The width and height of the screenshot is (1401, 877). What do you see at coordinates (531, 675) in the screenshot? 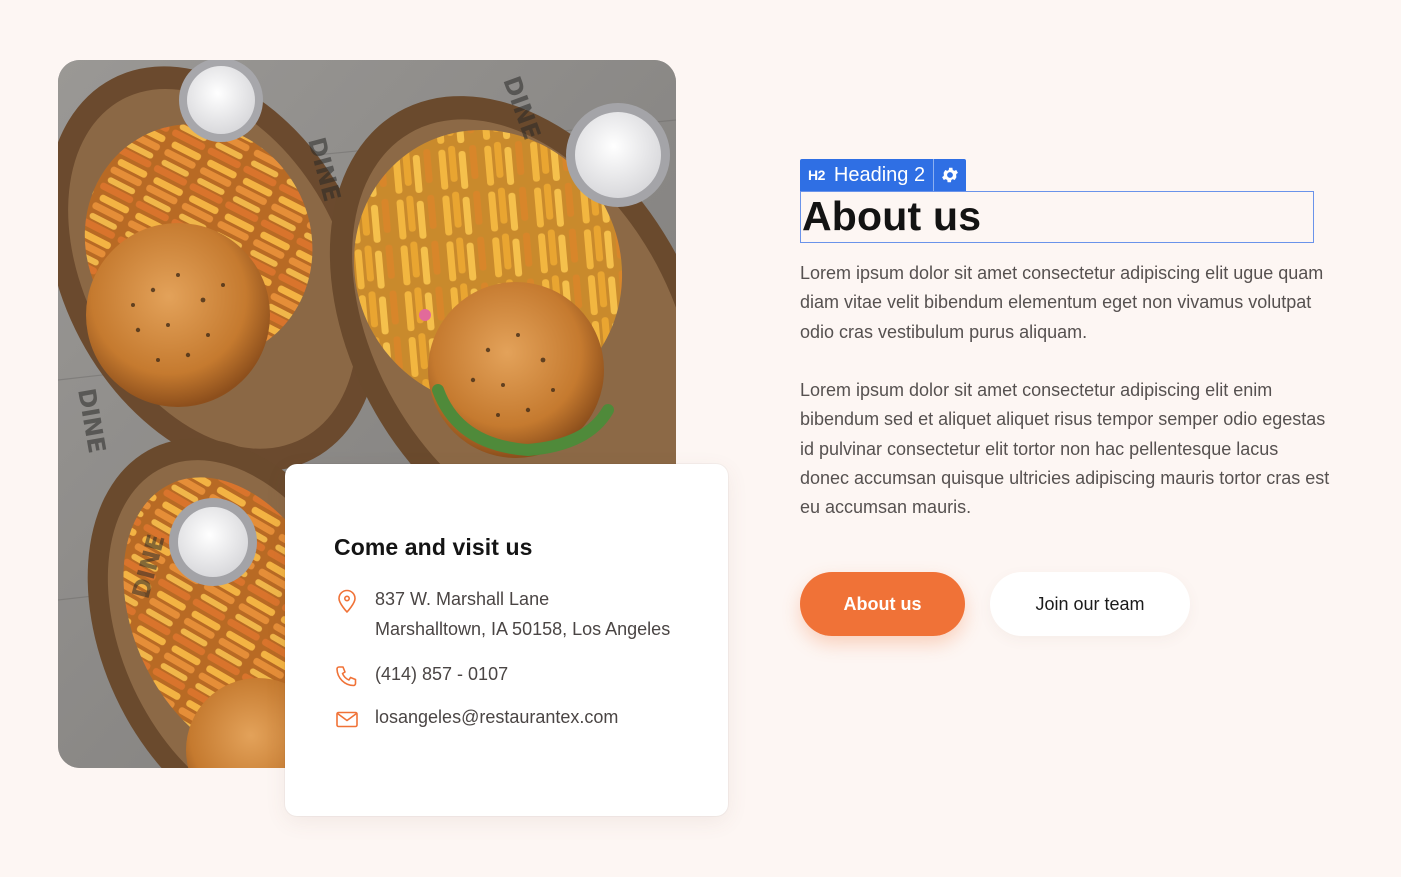
I see `phone-row: (414) 857 - 0107` at bounding box center [531, 675].